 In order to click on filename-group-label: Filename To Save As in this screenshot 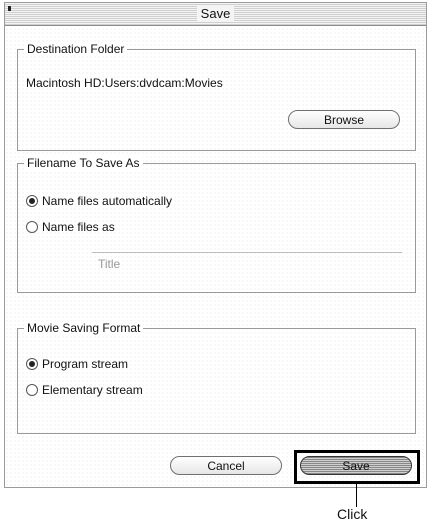, I will do `click(83, 163)`.